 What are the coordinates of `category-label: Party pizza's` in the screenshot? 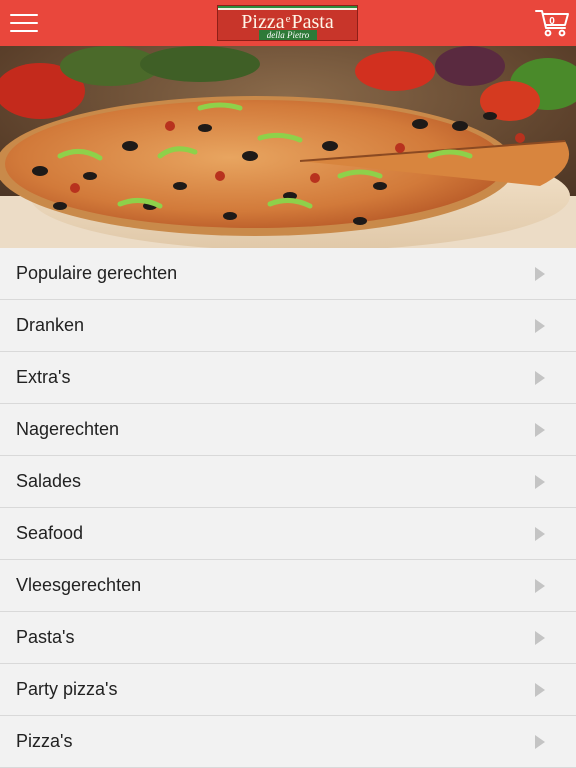 It's located at (67, 689).